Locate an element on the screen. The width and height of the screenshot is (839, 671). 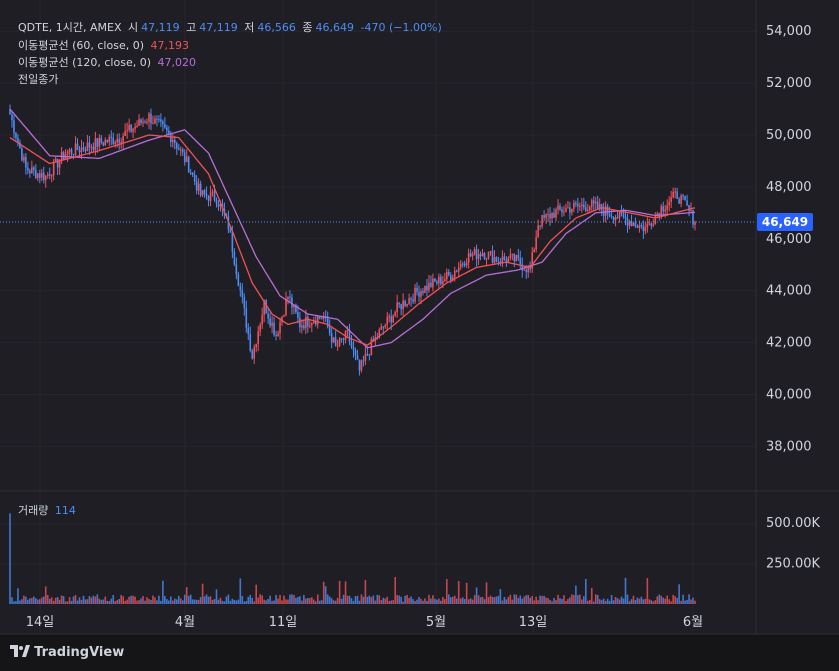
legend-ma60: 이동평균선 (60, close, 0) 47,193 is located at coordinates (105, 45).